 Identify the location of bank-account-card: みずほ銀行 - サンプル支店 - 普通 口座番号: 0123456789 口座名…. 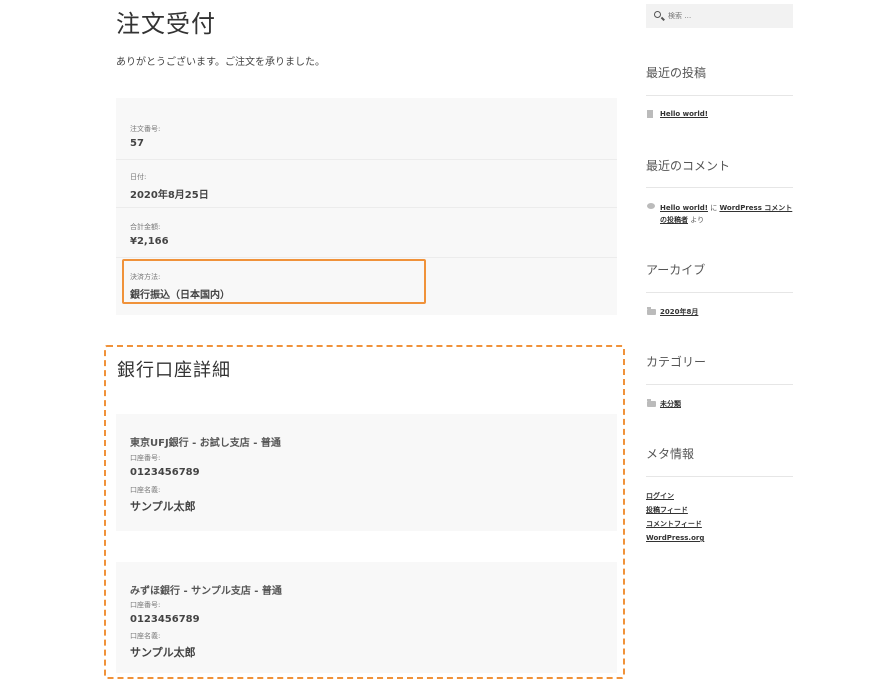
(366, 617).